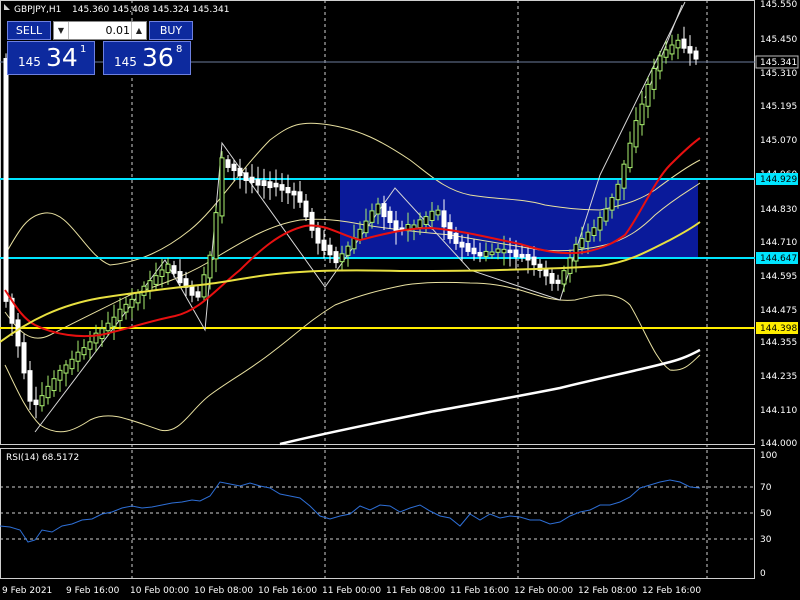 The width and height of the screenshot is (800, 600). Describe the element at coordinates (150, 10) in the screenshot. I see `ohlc-values: 145.360 145.408 145.324 145.341` at that location.